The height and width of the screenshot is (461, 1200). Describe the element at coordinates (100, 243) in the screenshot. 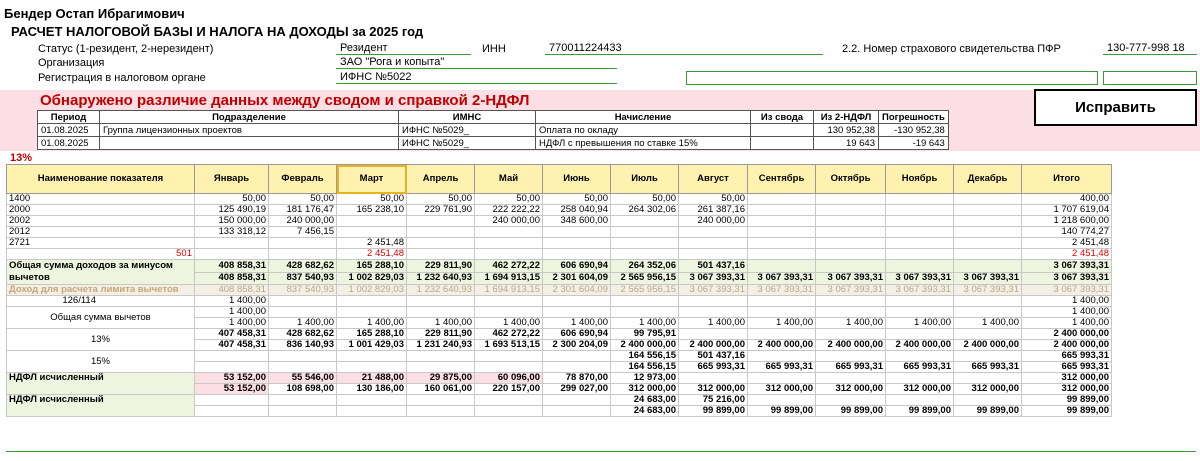

I see `table-cell: 2721` at that location.